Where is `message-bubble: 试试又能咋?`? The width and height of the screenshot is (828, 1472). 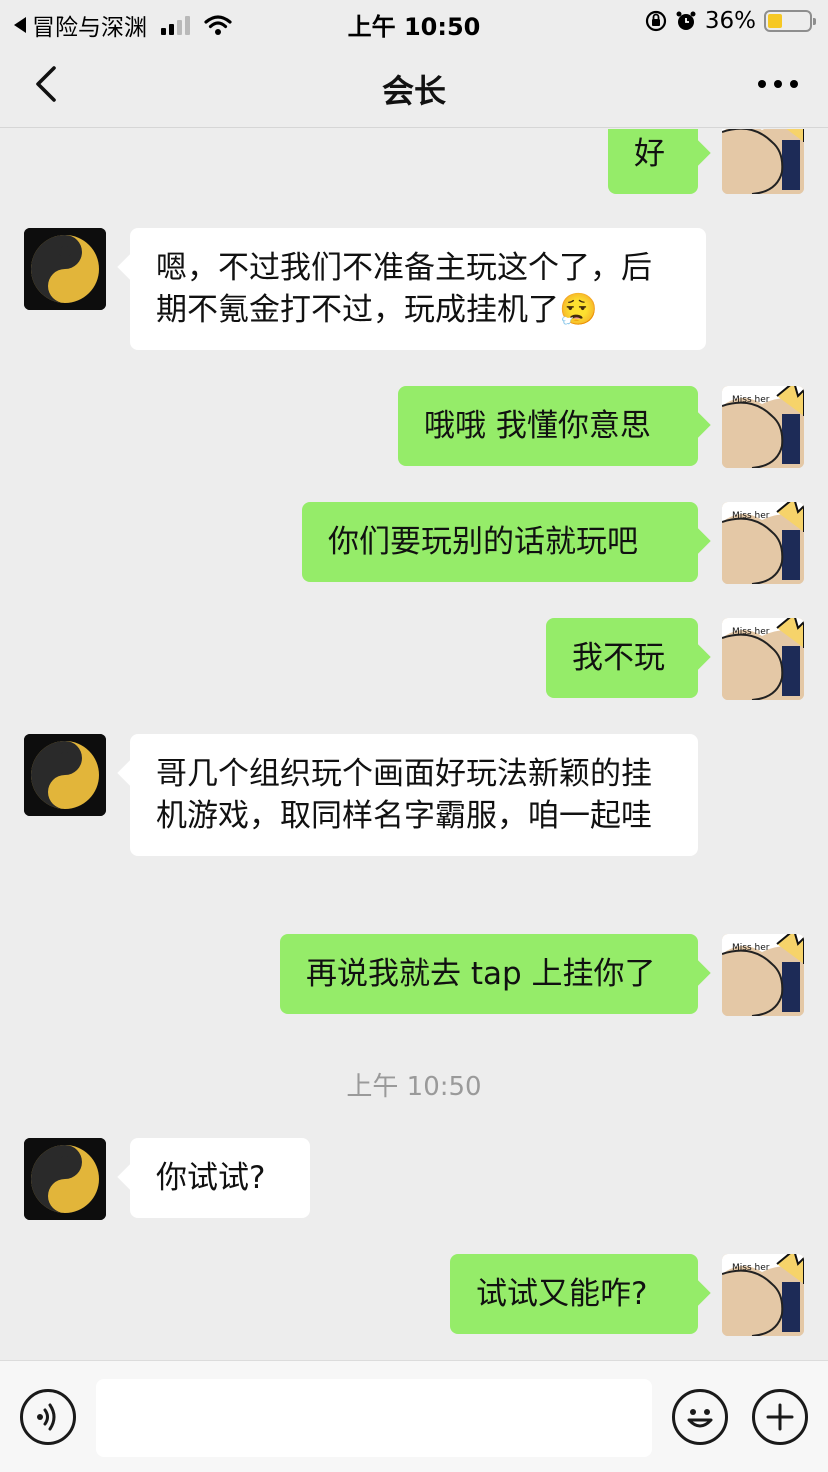
message-bubble: 试试又能咋? is located at coordinates (574, 1294).